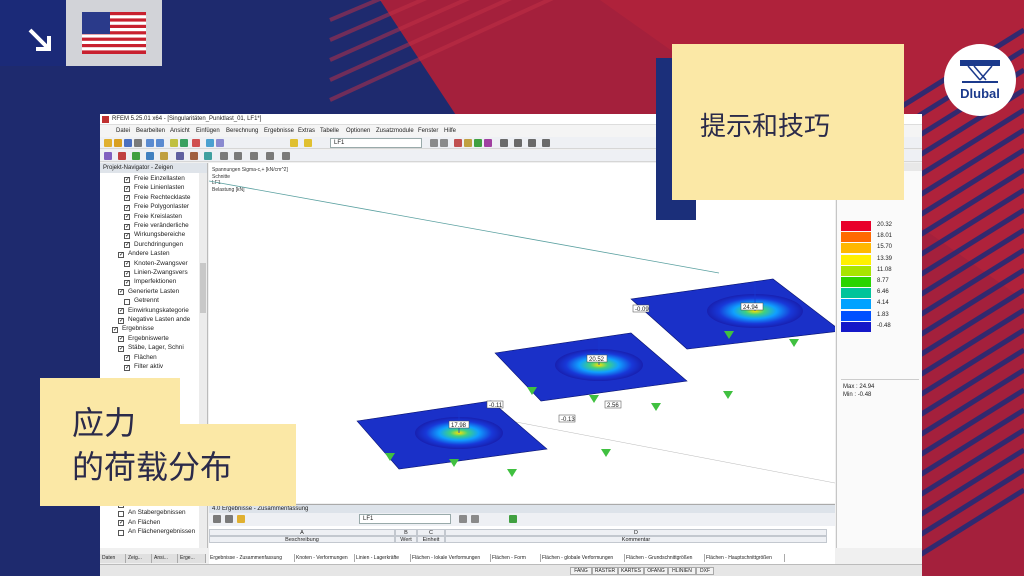  What do you see at coordinates (108, 156) in the screenshot?
I see `select-icon` at bounding box center [108, 156].